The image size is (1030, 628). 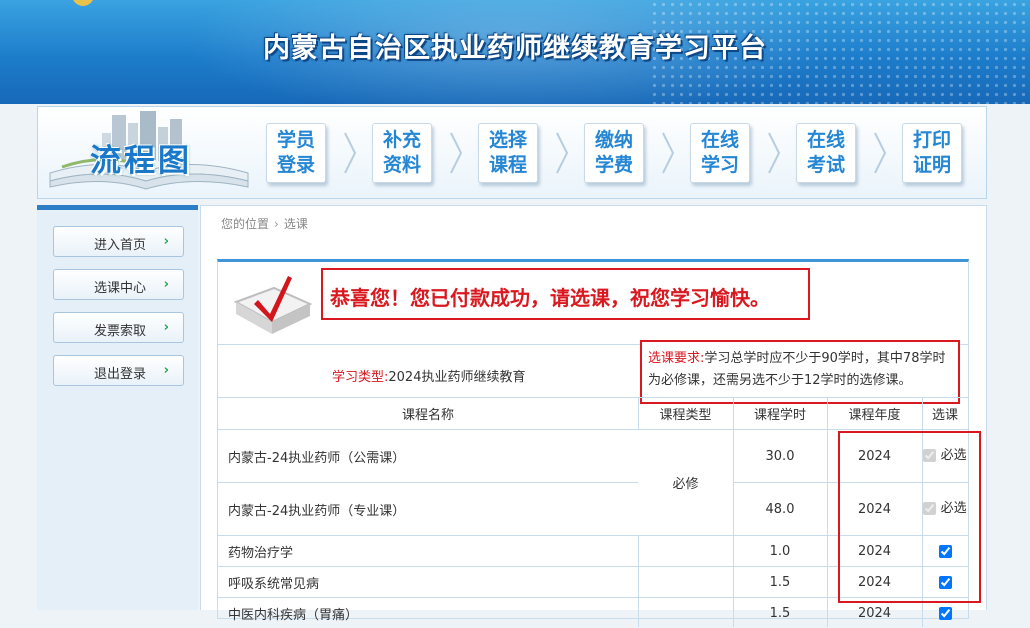 What do you see at coordinates (507, 165) in the screenshot?
I see `step-label-line2: 课程` at bounding box center [507, 165].